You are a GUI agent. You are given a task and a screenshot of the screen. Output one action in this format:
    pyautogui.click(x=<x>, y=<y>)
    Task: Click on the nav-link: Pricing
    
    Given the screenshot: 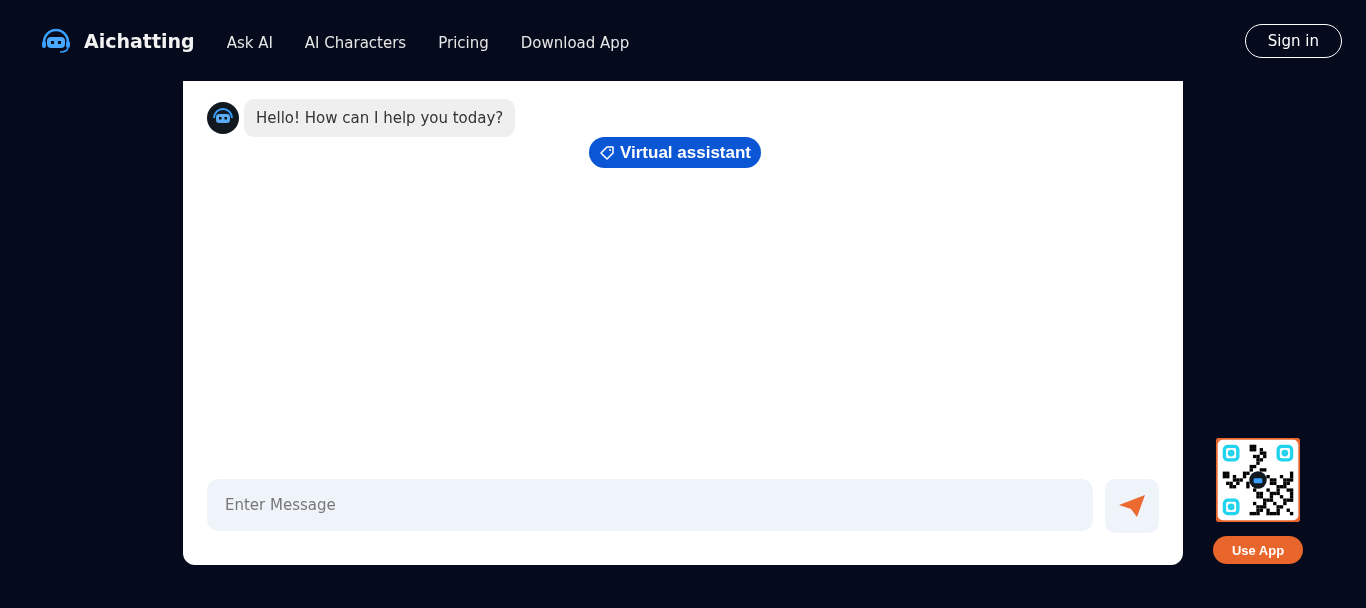 What is the action you would take?
    pyautogui.click(x=463, y=42)
    